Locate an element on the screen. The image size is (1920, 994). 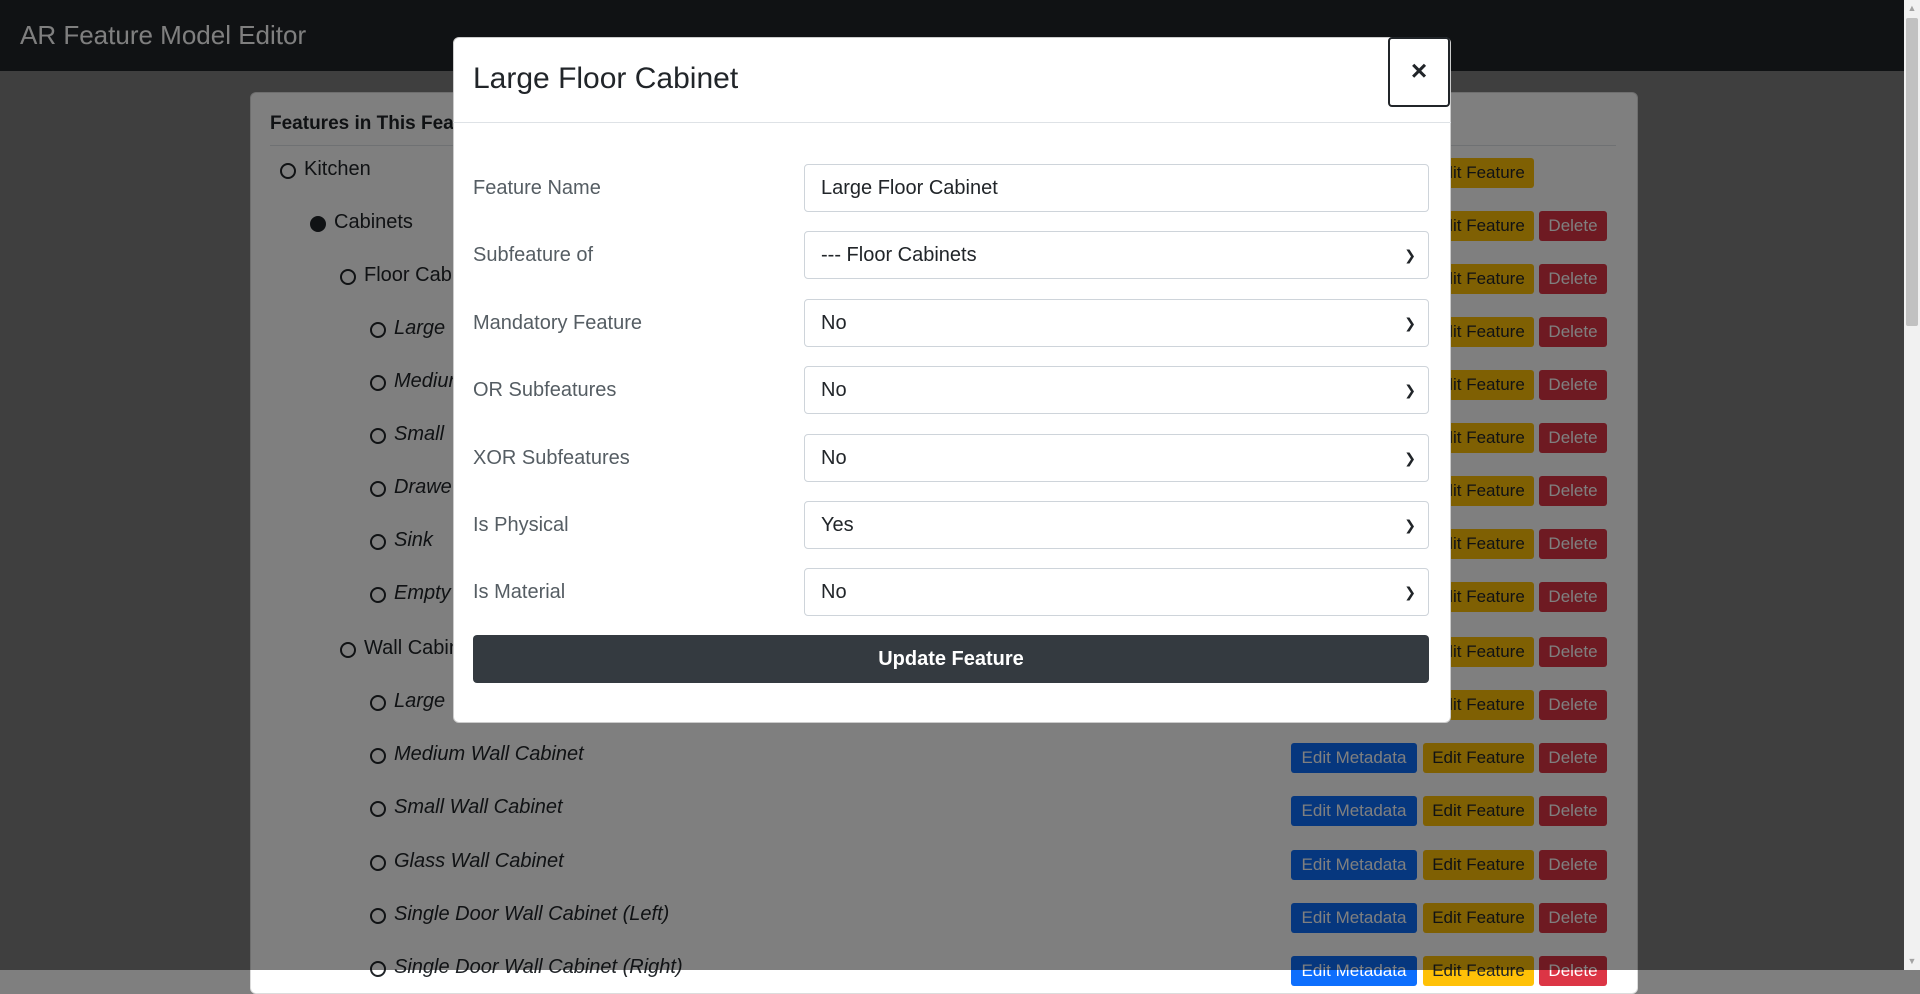
mandatory-feature-value: No is located at coordinates (834, 323).